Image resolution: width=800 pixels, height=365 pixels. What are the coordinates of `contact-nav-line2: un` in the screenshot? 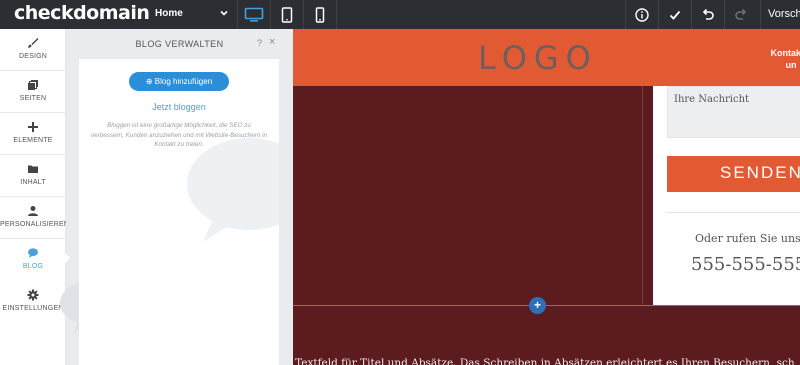 It's located at (791, 65).